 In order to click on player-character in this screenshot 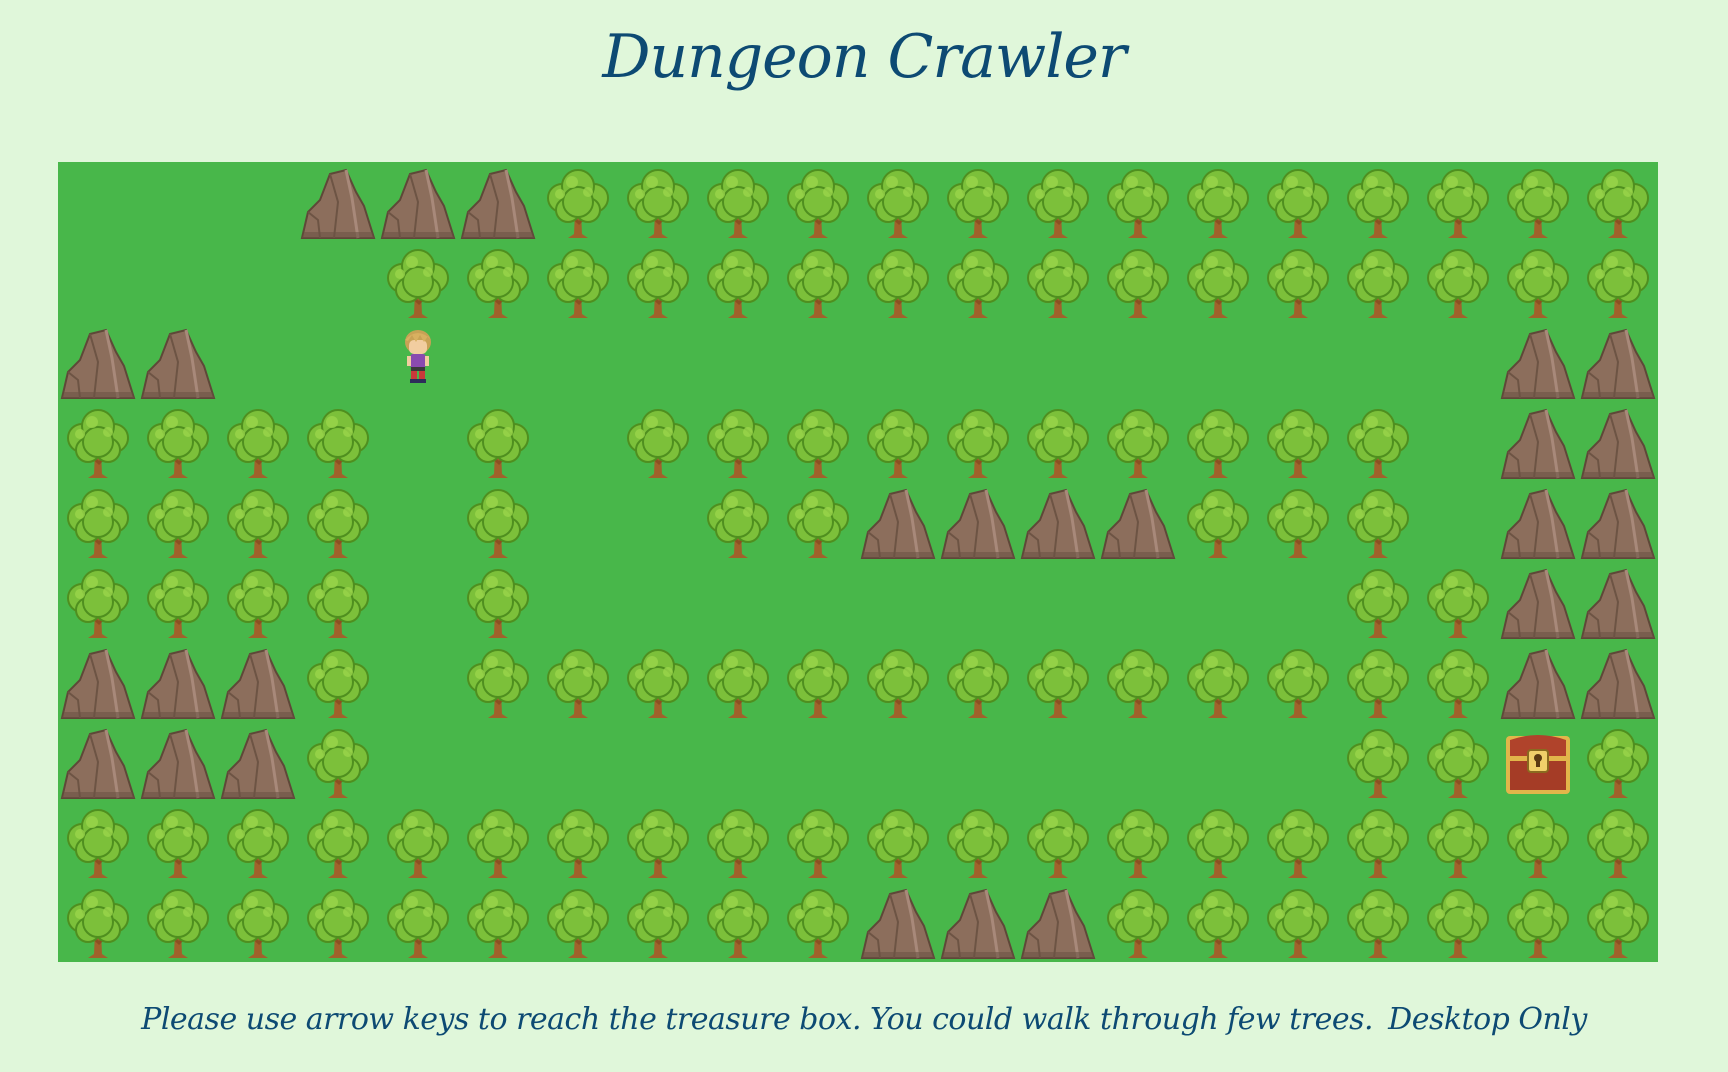, I will do `click(418, 362)`.